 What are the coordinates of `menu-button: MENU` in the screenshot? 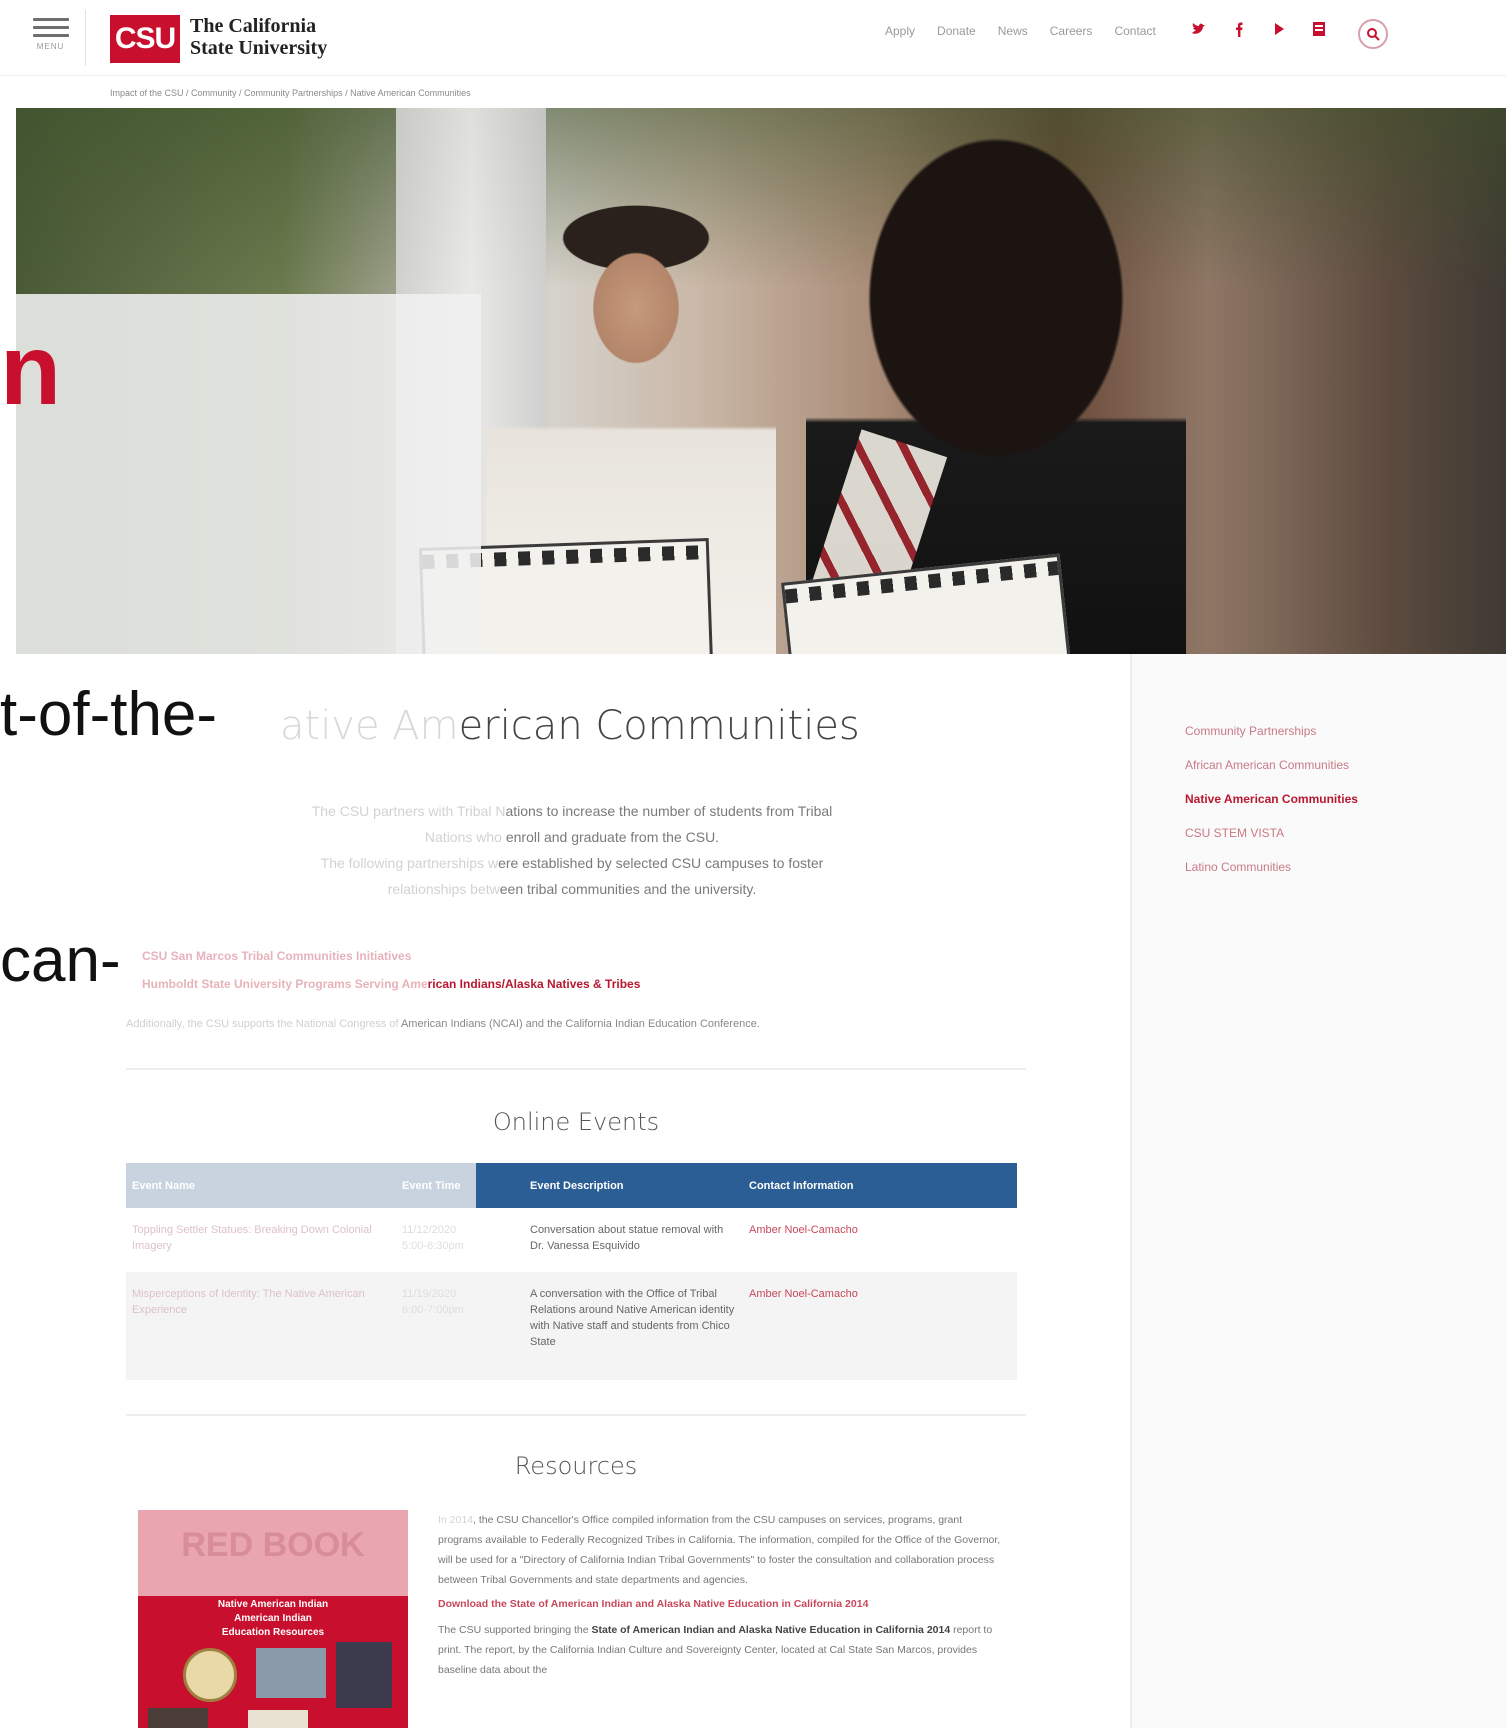 It's located at (51, 38).